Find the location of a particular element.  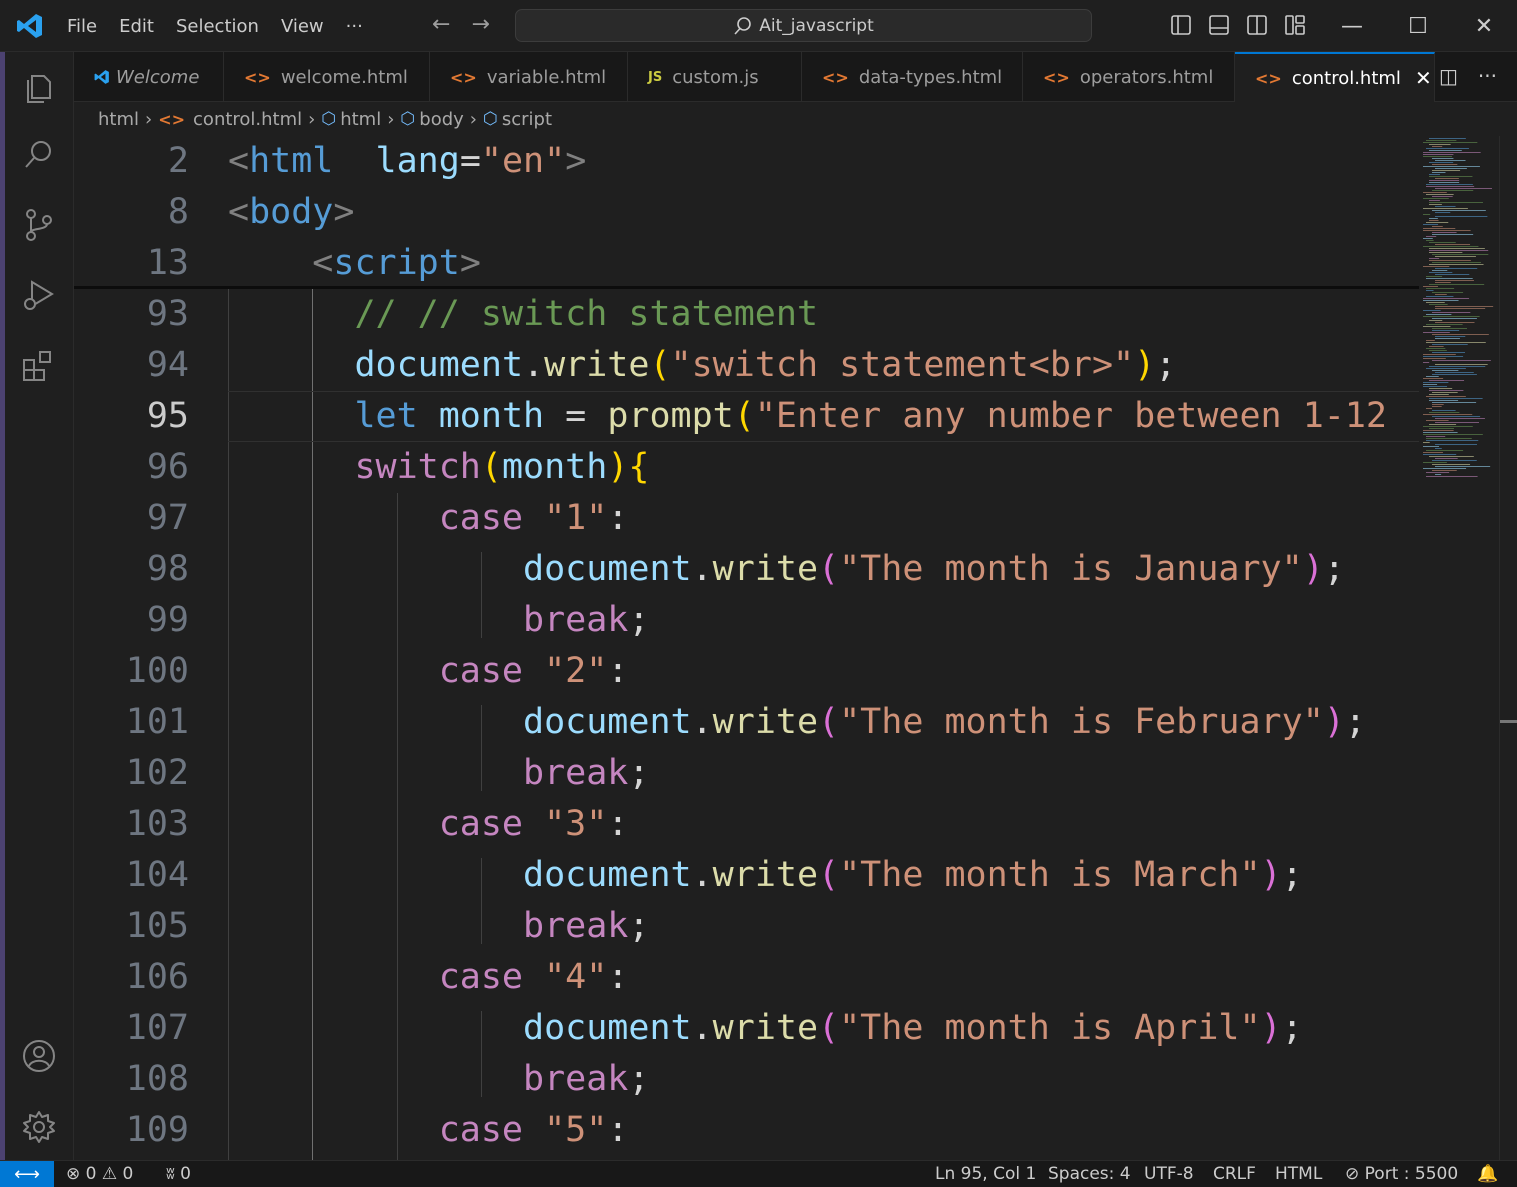

line-number: 107 is located at coordinates (157, 1028).